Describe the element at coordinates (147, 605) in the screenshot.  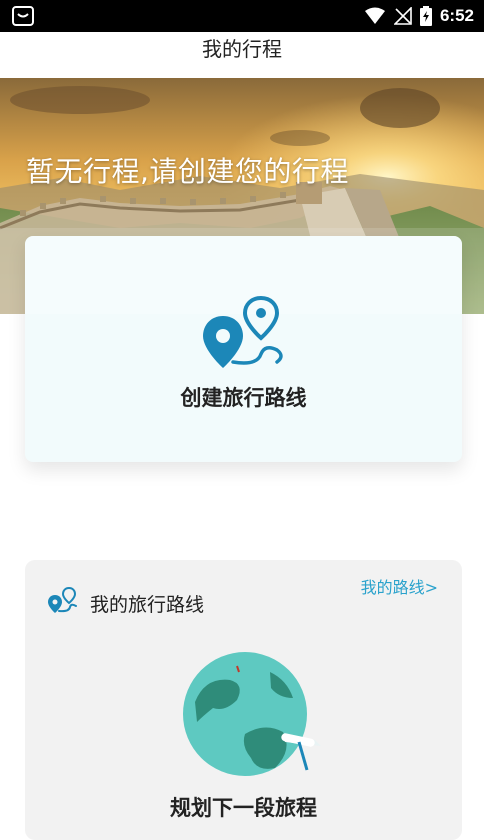
I see `my-routes-title: 我的旅行路线` at that location.